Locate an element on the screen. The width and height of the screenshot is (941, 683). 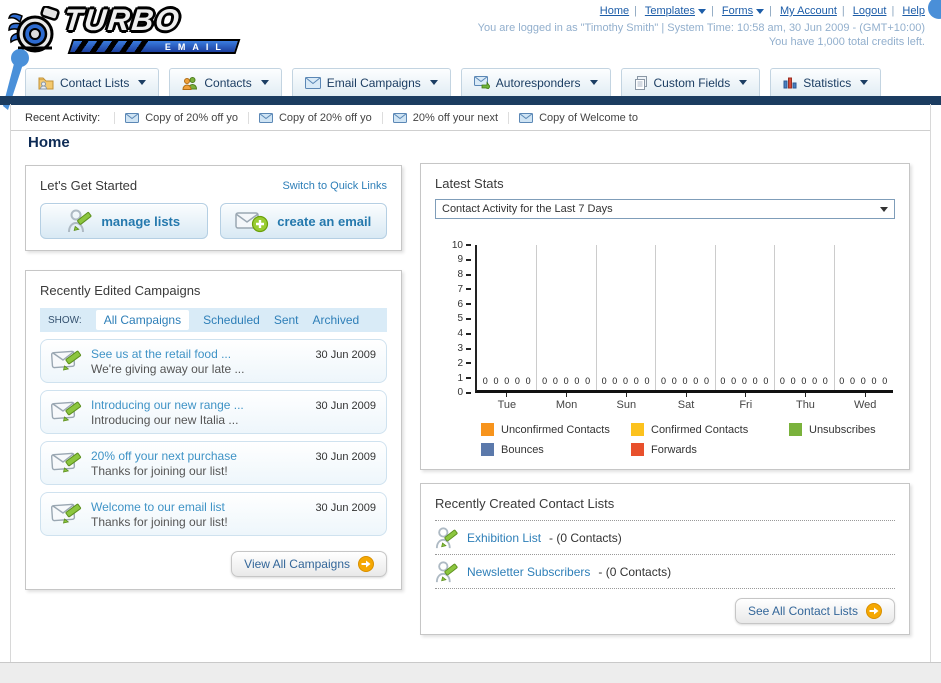
app-logo: TURBO EMAIL is located at coordinates (133, 31).